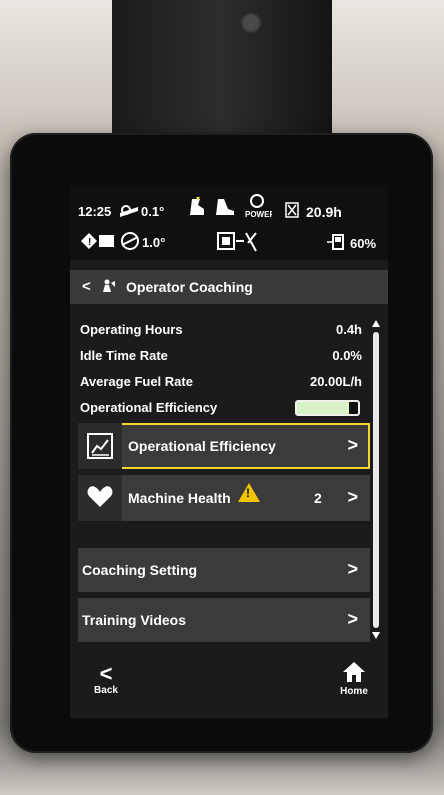 Image resolution: width=444 pixels, height=795 pixels. What do you see at coordinates (221, 382) in the screenshot?
I see `metric-row: Average Fuel Rate 20.00L/h` at bounding box center [221, 382].